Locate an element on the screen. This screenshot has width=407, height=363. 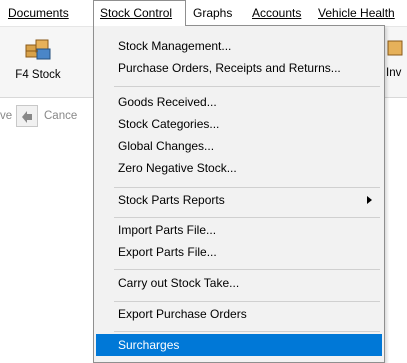
menu-vehicle-health-label: Vehicle Health is located at coordinates (356, 13).